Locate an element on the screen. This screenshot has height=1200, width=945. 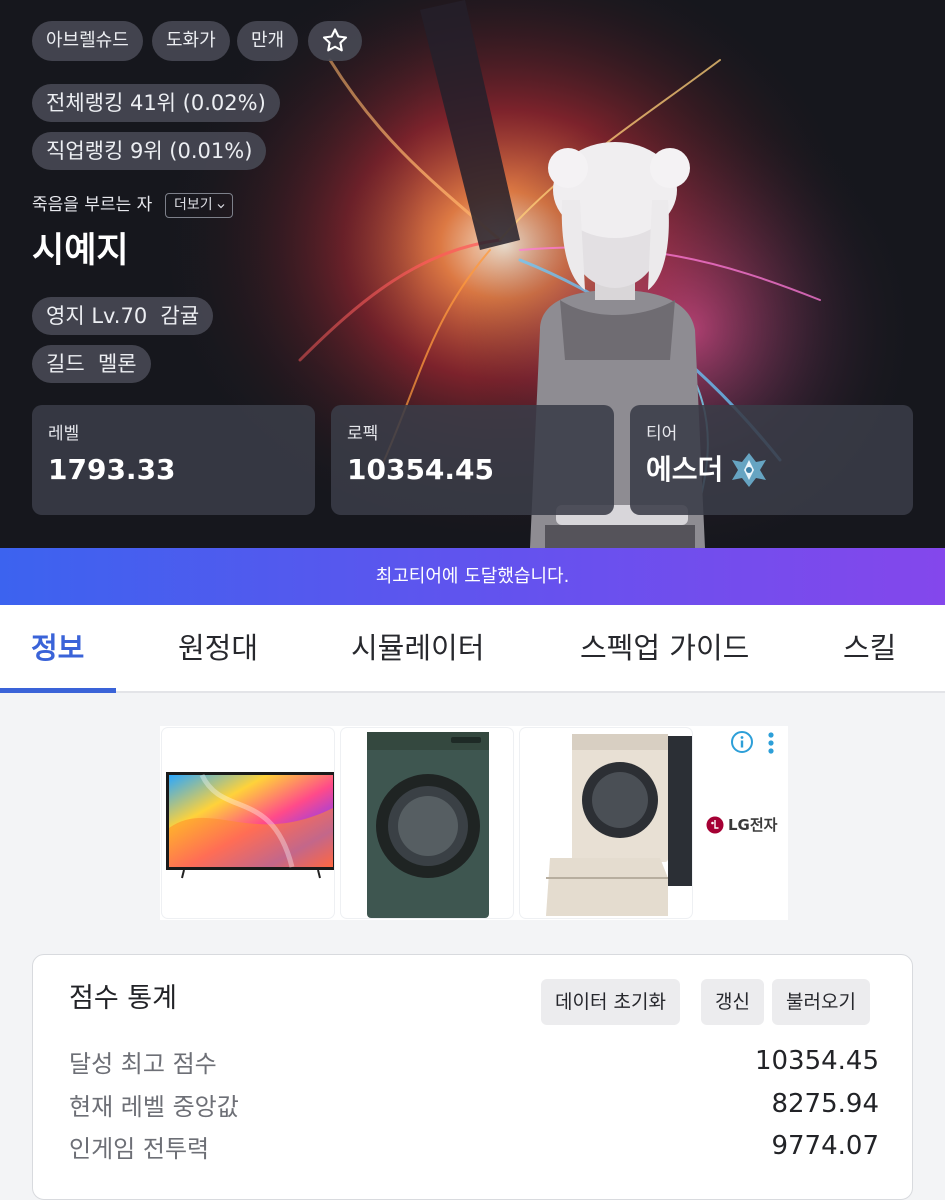
ad-tile-dryer is located at coordinates (606, 823).